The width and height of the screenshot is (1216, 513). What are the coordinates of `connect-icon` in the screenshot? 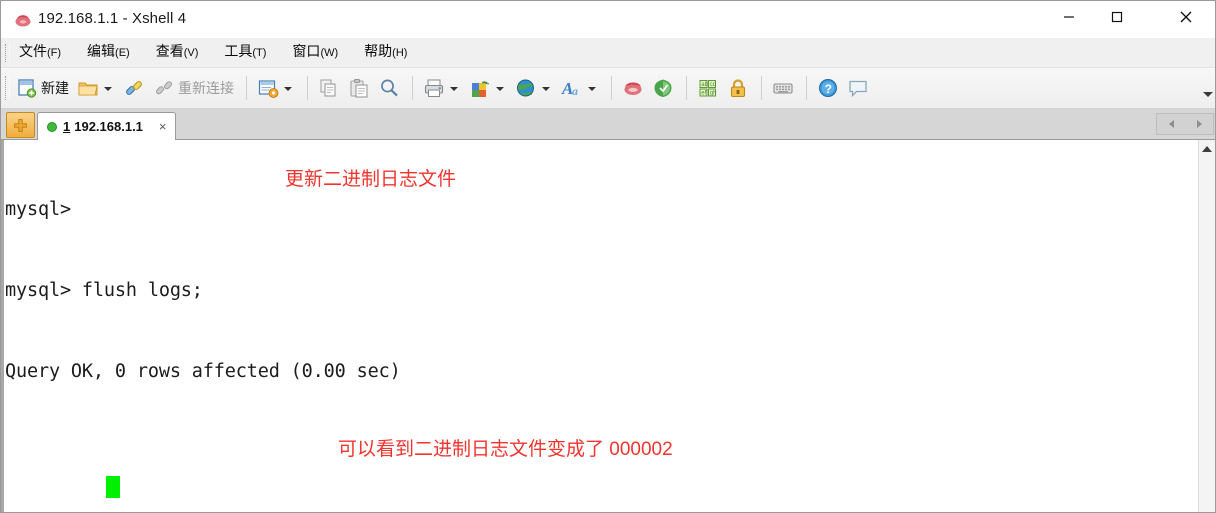 It's located at (134, 88).